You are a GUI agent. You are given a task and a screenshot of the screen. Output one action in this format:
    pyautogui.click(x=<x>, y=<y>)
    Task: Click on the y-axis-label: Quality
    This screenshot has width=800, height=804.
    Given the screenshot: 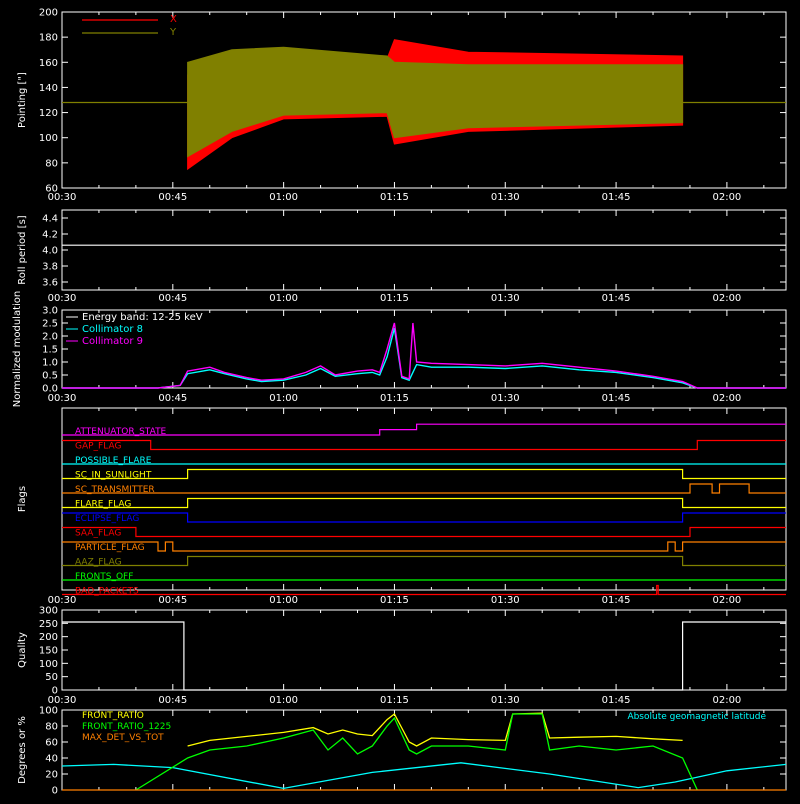 What is the action you would take?
    pyautogui.click(x=22, y=650)
    